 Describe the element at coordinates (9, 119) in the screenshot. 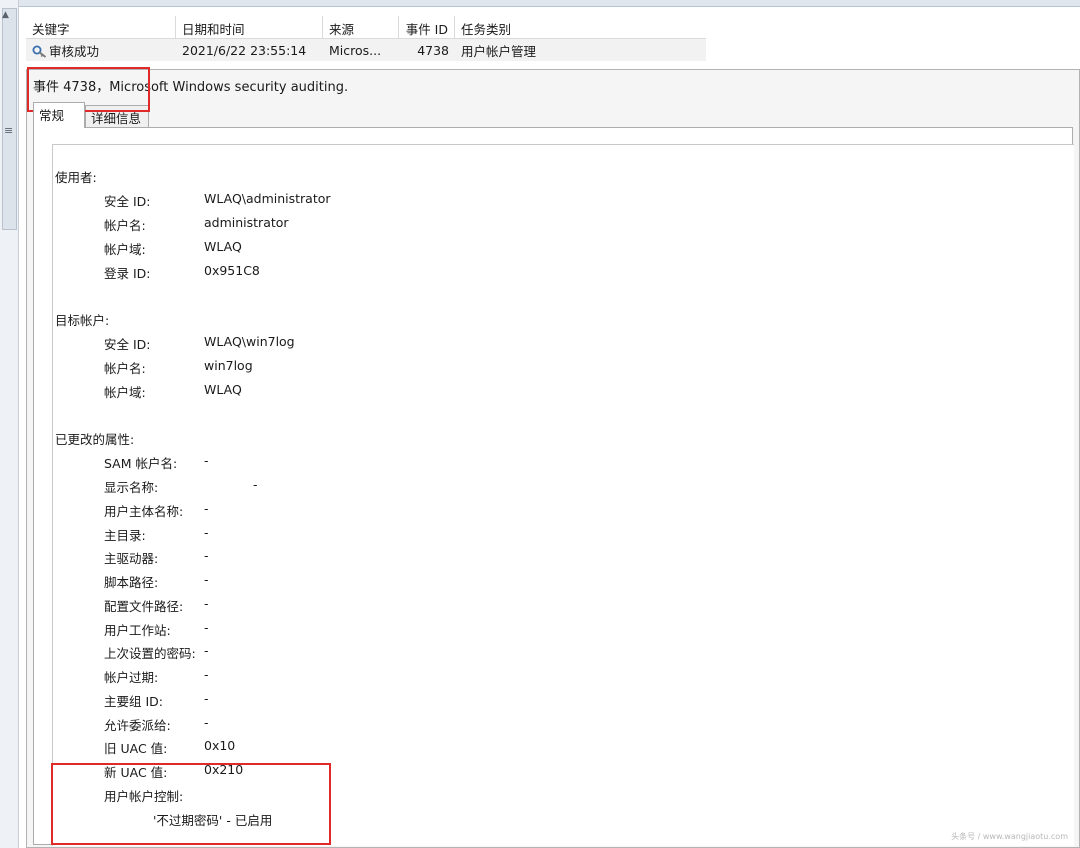

I see `vertical-scrollbar` at that location.